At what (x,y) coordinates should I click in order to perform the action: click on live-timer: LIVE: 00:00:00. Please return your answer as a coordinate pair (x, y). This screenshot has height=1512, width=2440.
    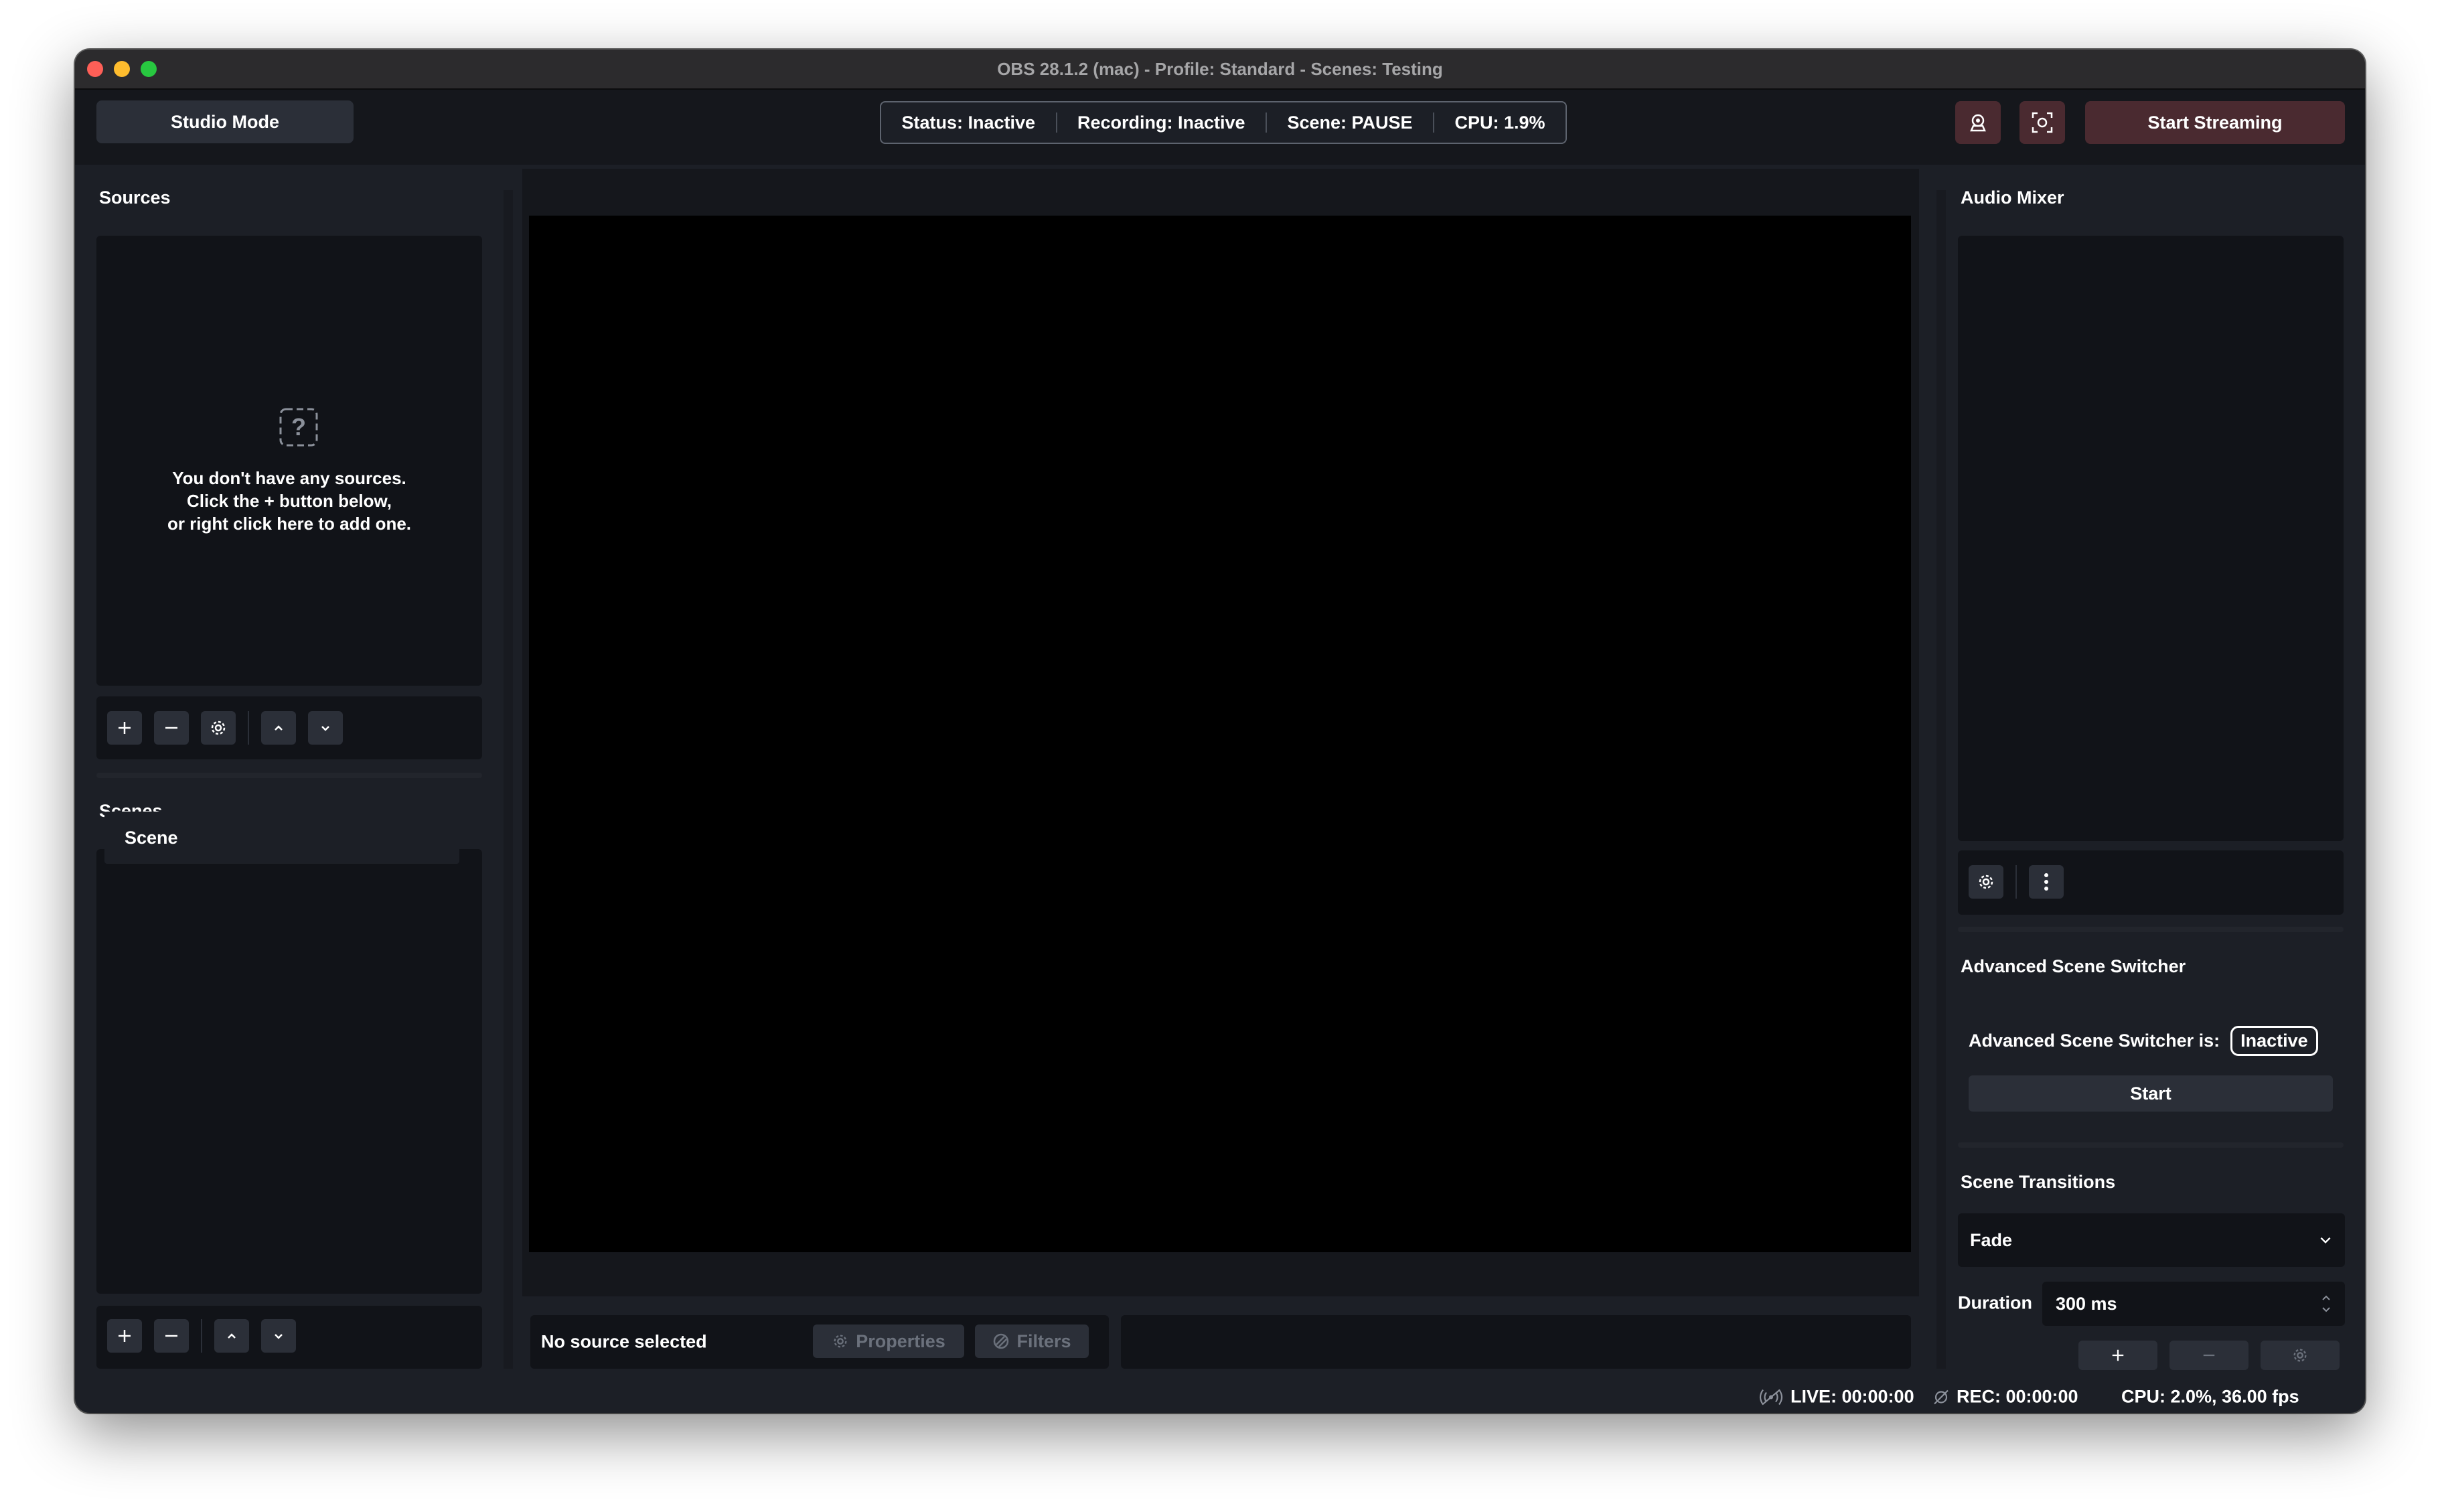
    Looking at the image, I should click on (1852, 1397).